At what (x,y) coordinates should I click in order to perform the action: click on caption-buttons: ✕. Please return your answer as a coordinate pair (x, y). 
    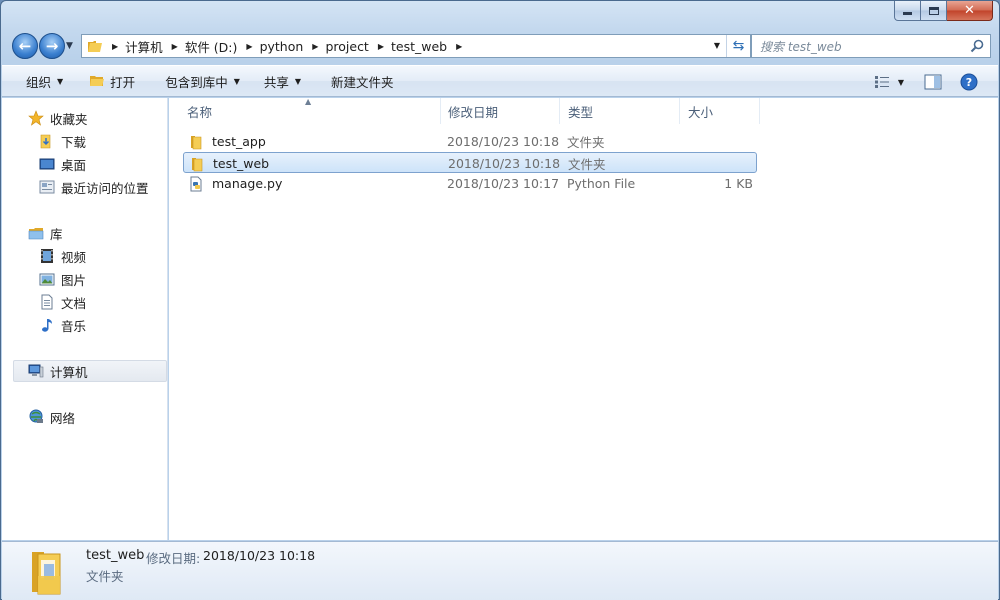
    Looking at the image, I should click on (943, 11).